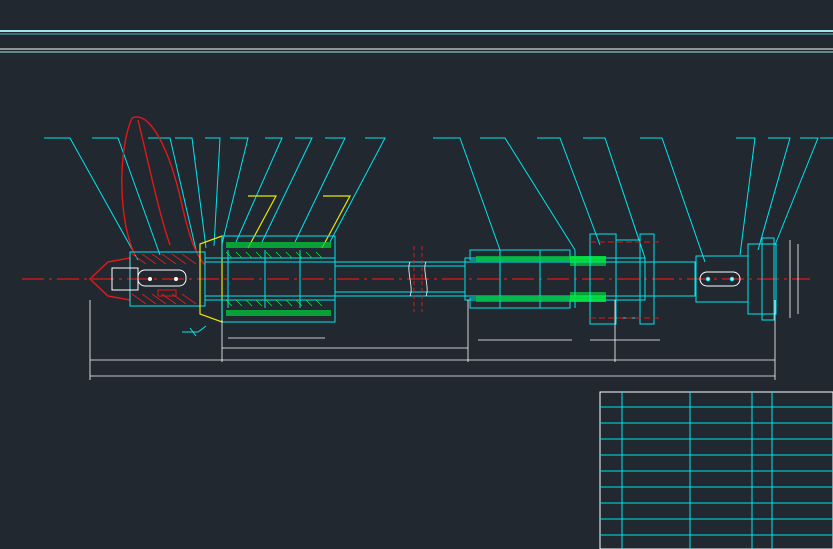 This screenshot has width=833, height=549. I want to click on weld-symbol, so click(194, 331).